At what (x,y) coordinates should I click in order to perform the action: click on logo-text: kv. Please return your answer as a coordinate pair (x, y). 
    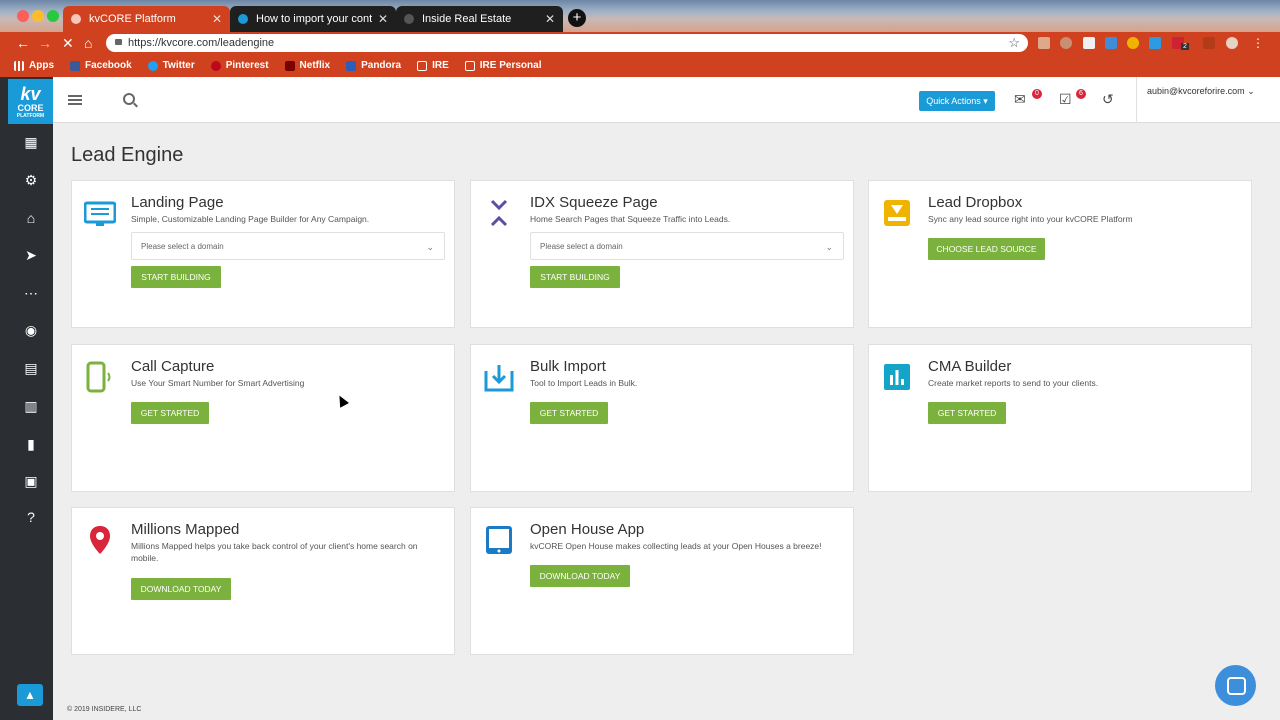
    Looking at the image, I should click on (30, 94).